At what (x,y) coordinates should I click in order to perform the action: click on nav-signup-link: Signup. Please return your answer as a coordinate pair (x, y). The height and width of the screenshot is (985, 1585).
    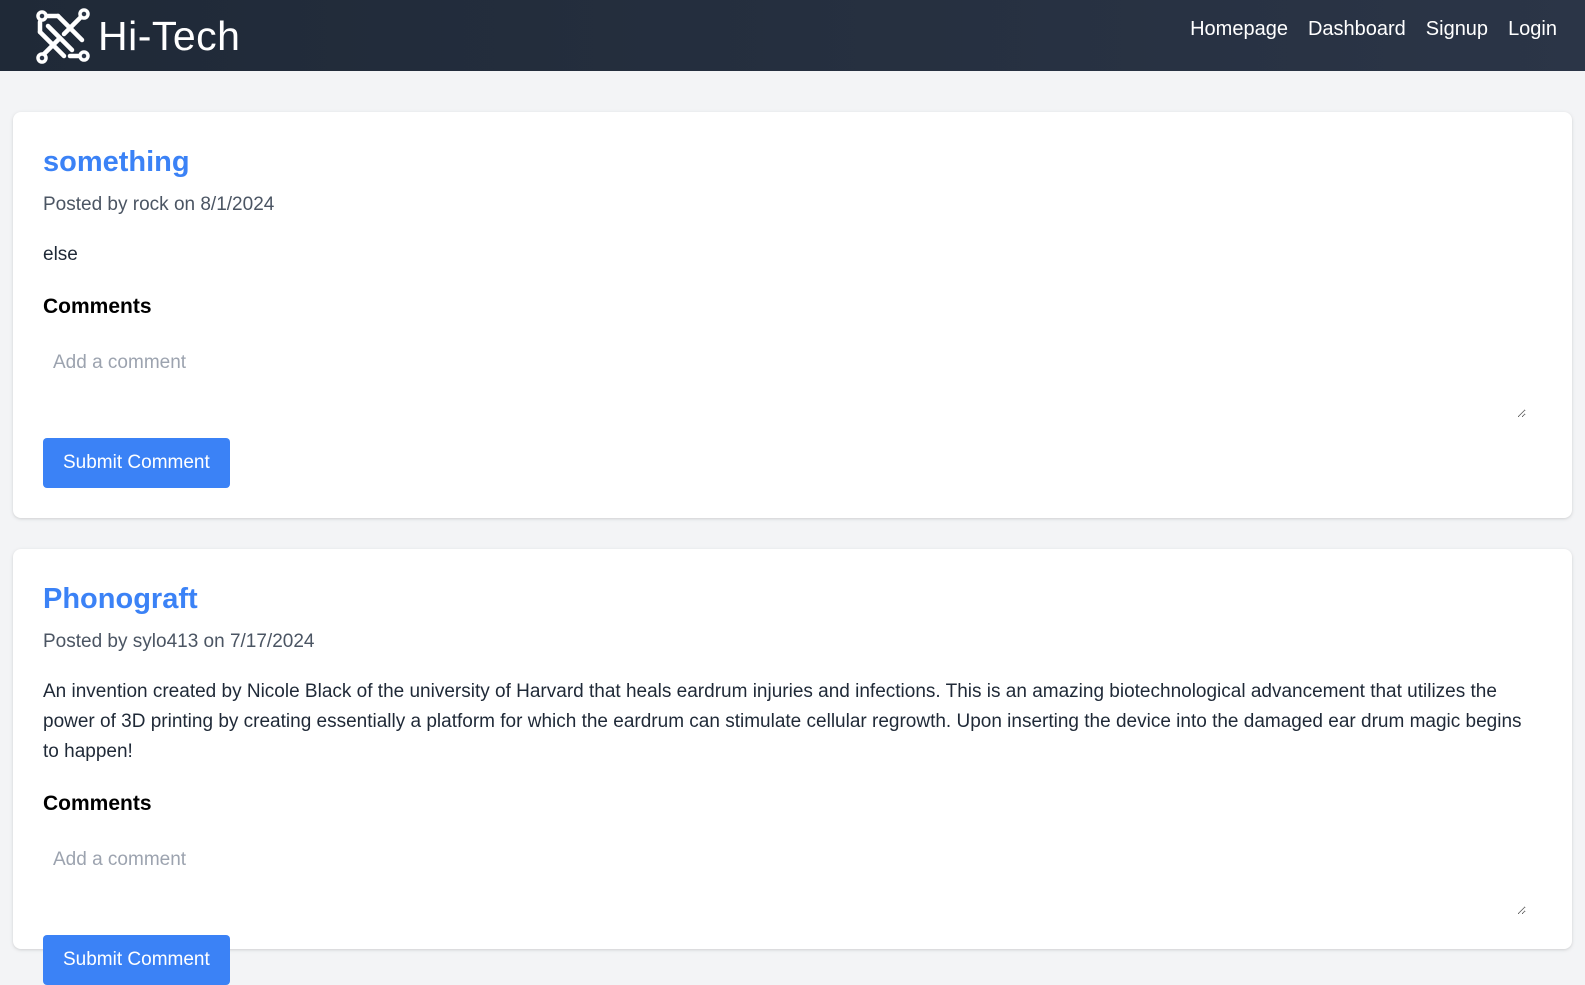
    Looking at the image, I should click on (1457, 29).